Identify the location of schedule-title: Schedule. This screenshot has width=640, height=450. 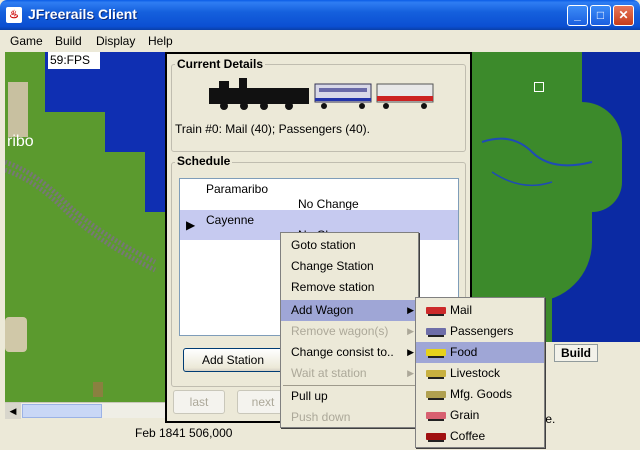
(204, 161).